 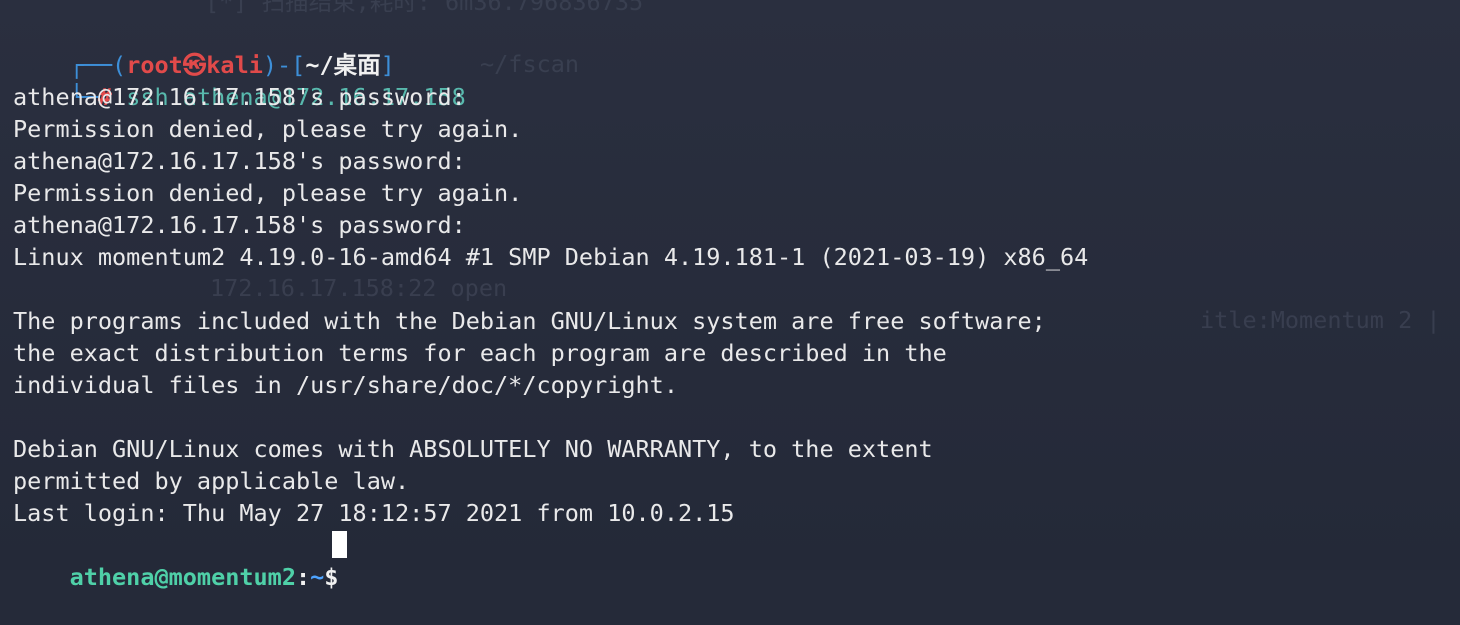 I want to click on terminal-cursor, so click(x=339, y=544).